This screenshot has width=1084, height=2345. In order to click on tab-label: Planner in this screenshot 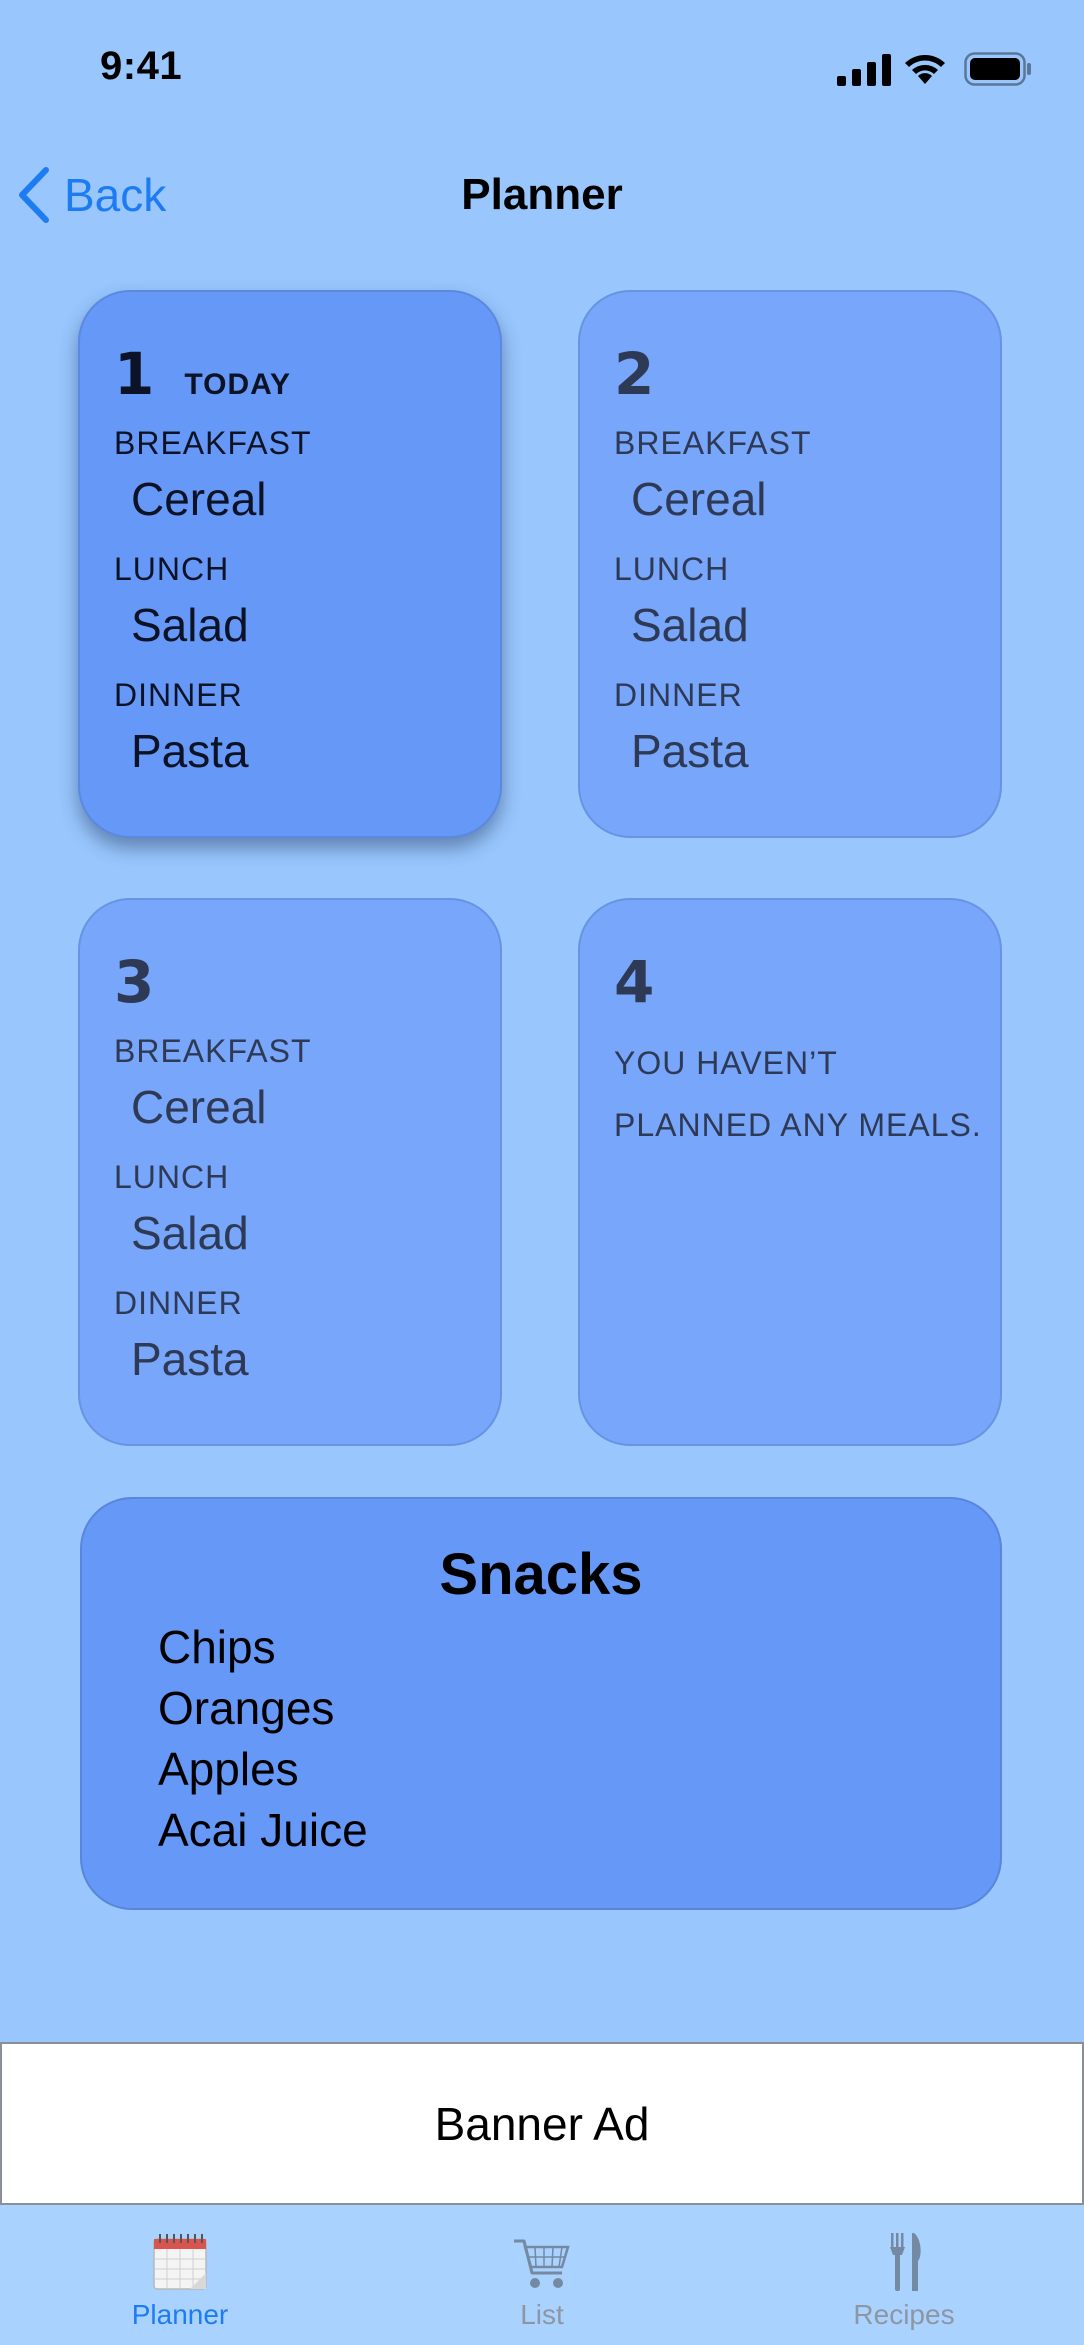, I will do `click(180, 2314)`.